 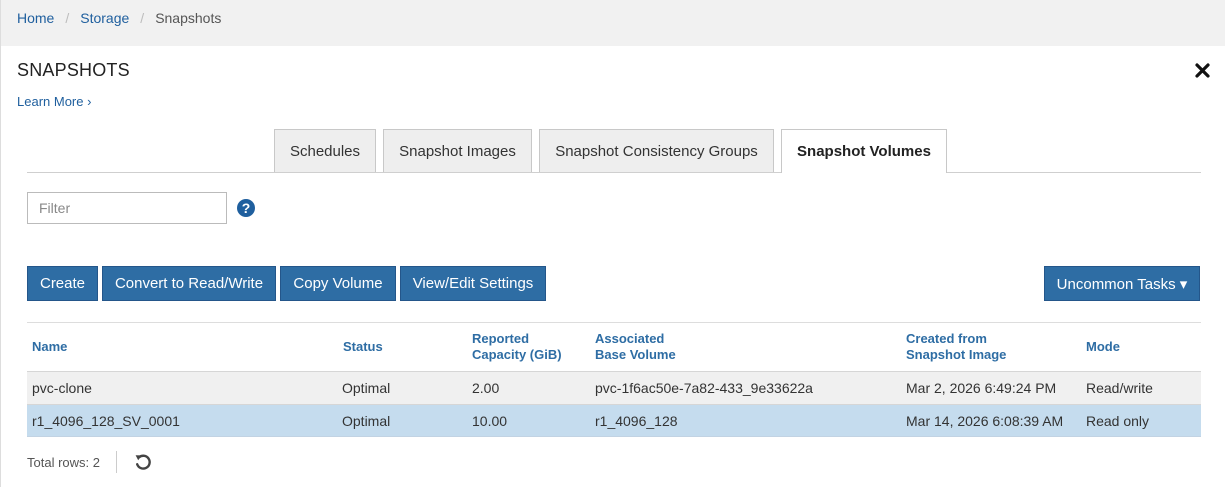 I want to click on cell-created: Mar 2, 2026 6:49:24 PM, so click(x=981, y=388).